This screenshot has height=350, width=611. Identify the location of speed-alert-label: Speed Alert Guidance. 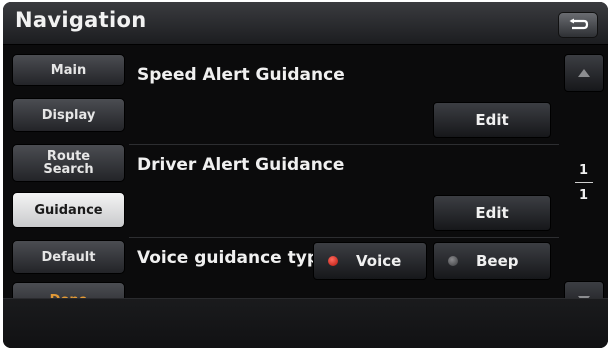
(241, 75).